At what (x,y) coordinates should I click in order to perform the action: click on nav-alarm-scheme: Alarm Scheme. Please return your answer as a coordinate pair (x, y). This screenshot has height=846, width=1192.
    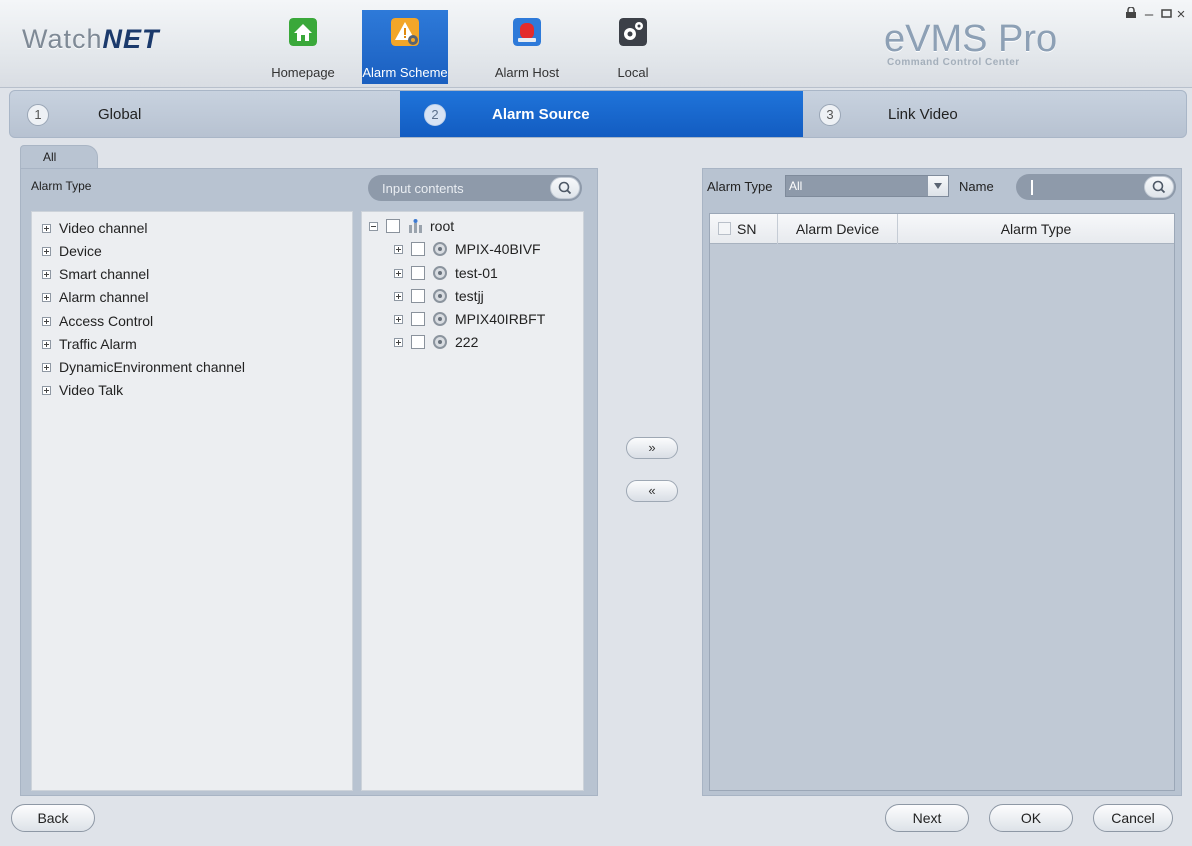
    Looking at the image, I should click on (405, 47).